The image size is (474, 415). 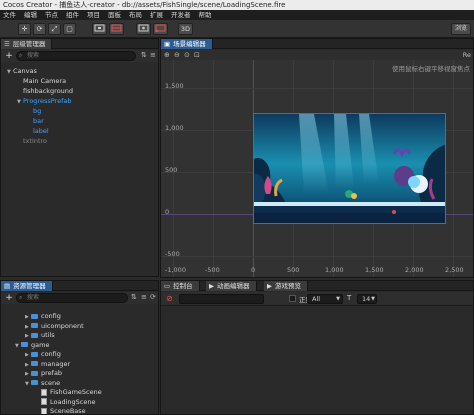 I want to click on x-label-minus1000: -1,000, so click(x=175, y=270).